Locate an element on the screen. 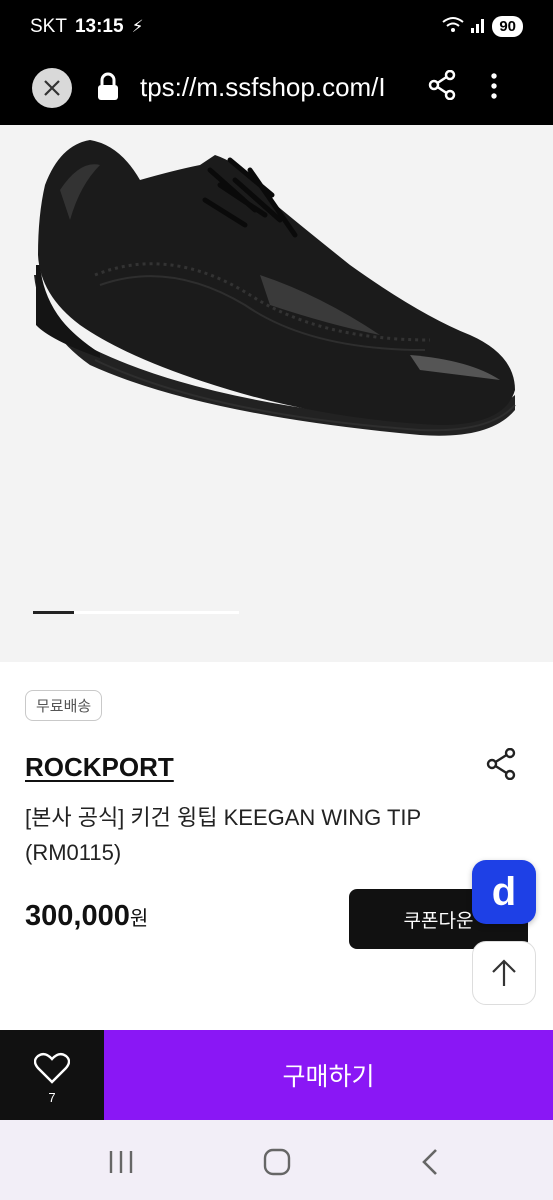  lock-icon is located at coordinates (108, 89).